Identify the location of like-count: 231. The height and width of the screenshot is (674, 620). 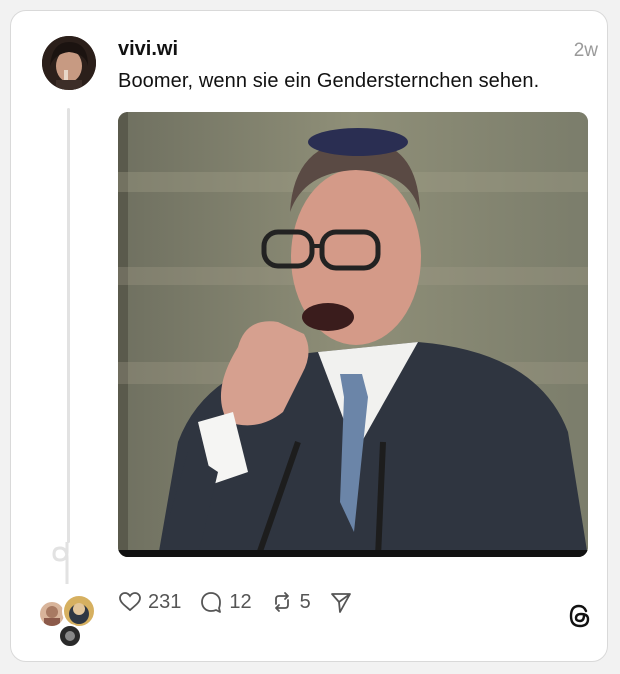
(165, 601).